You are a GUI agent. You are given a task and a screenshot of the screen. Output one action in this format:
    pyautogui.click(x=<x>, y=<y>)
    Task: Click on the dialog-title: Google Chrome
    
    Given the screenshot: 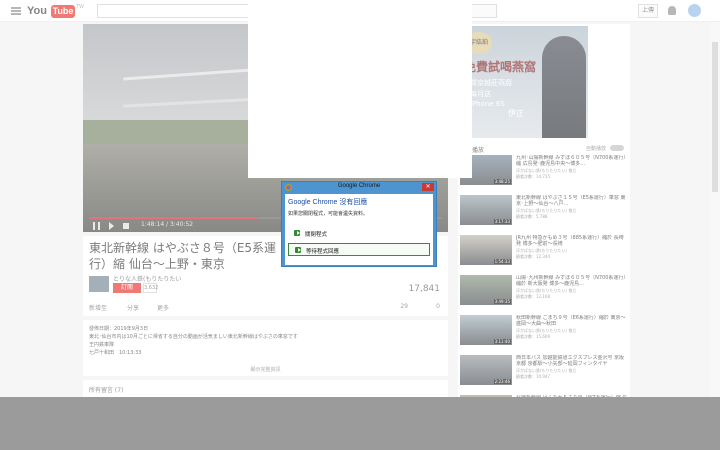 What is the action you would take?
    pyautogui.click(x=359, y=186)
    